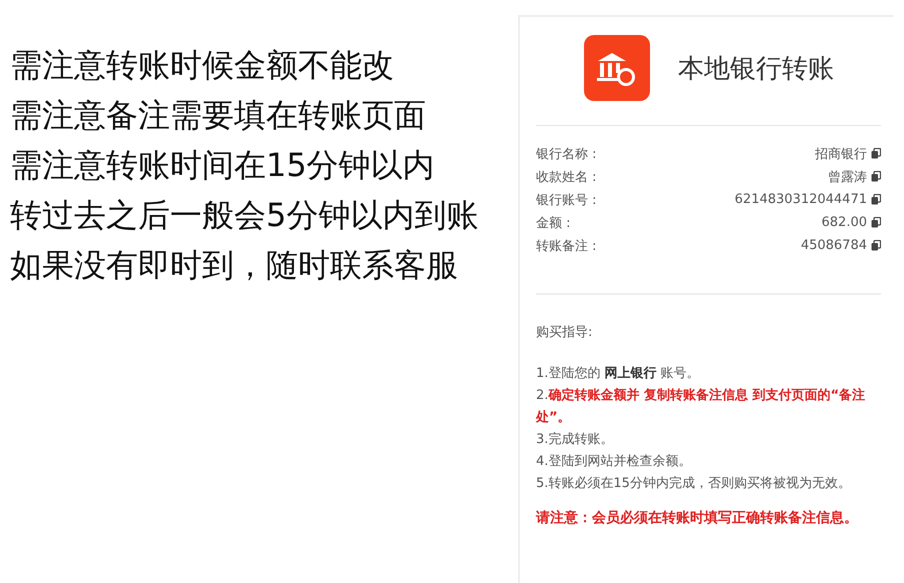  I want to click on guide-step: 4.登陆到网站并检查余额。, so click(708, 462).